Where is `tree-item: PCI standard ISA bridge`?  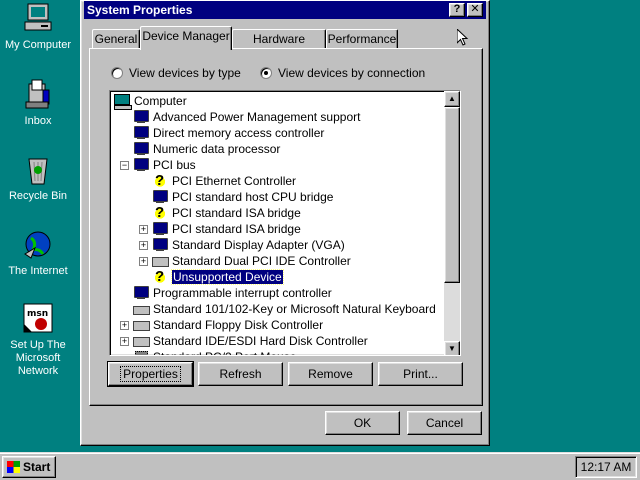 tree-item: PCI standard ISA bridge is located at coordinates (226, 212).